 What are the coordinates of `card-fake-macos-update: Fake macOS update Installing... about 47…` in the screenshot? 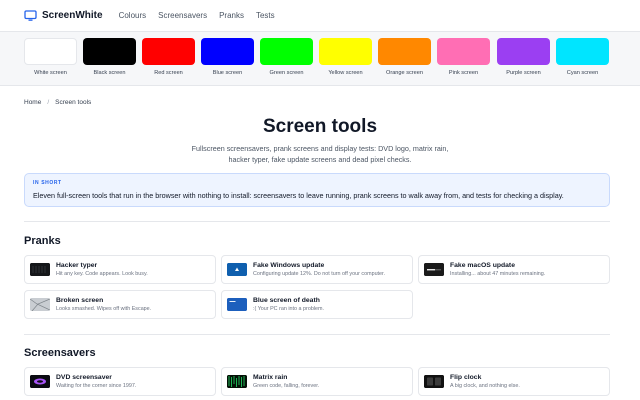 It's located at (514, 269).